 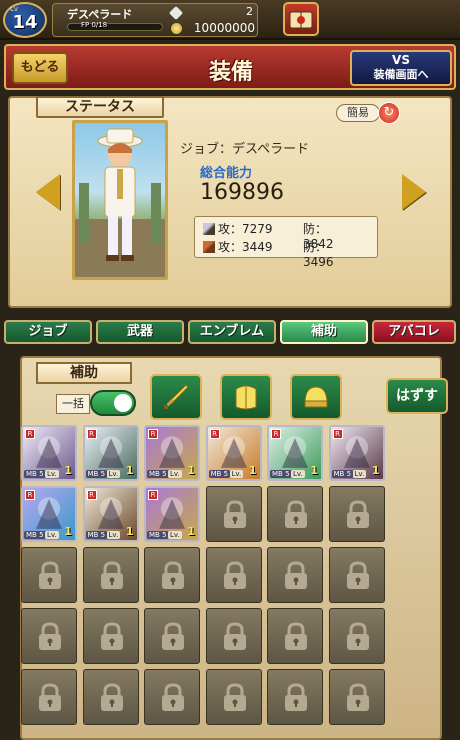 I want to click on book-icon, so click(x=301, y=20).